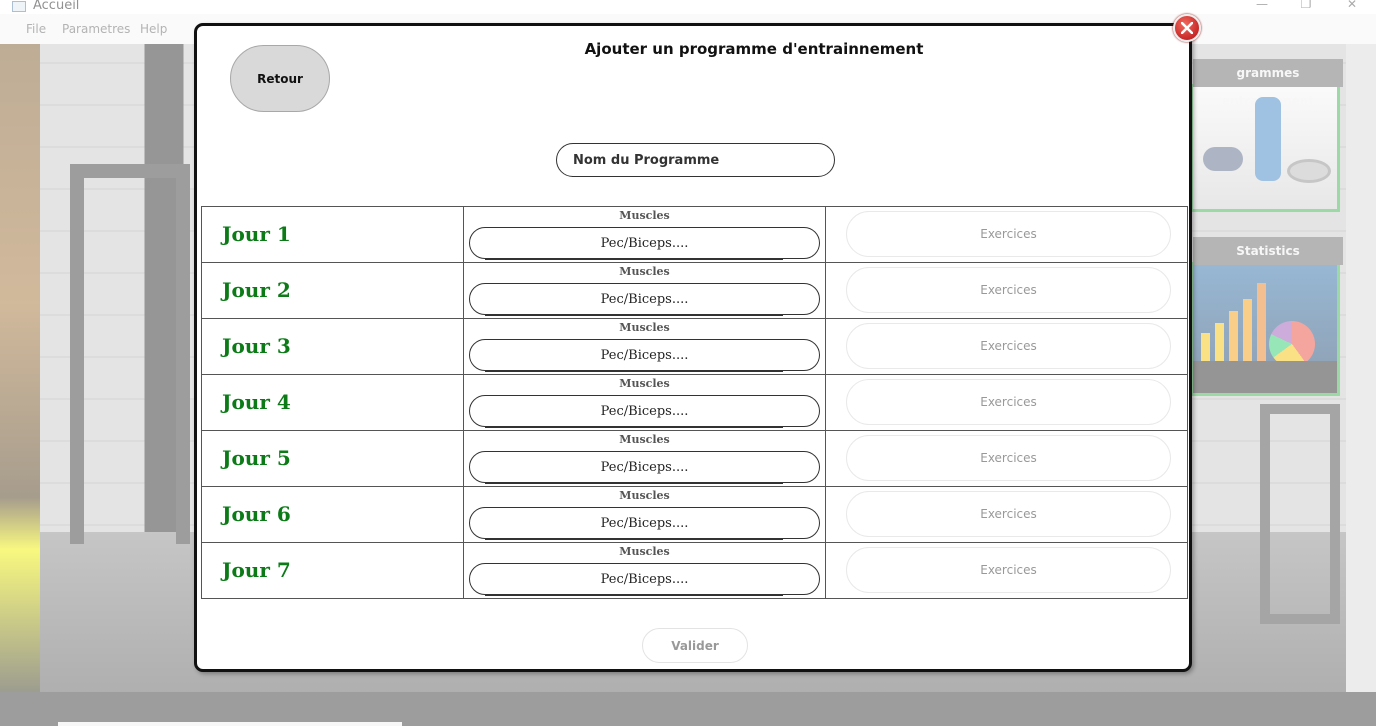 This screenshot has height=726, width=1376. What do you see at coordinates (332, 234) in the screenshot?
I see `day-cell: Jour 1` at bounding box center [332, 234].